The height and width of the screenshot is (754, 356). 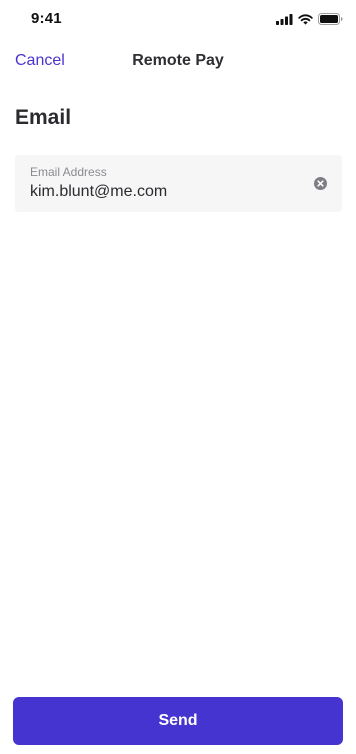 I want to click on email-field-label: Email Address, so click(x=68, y=172).